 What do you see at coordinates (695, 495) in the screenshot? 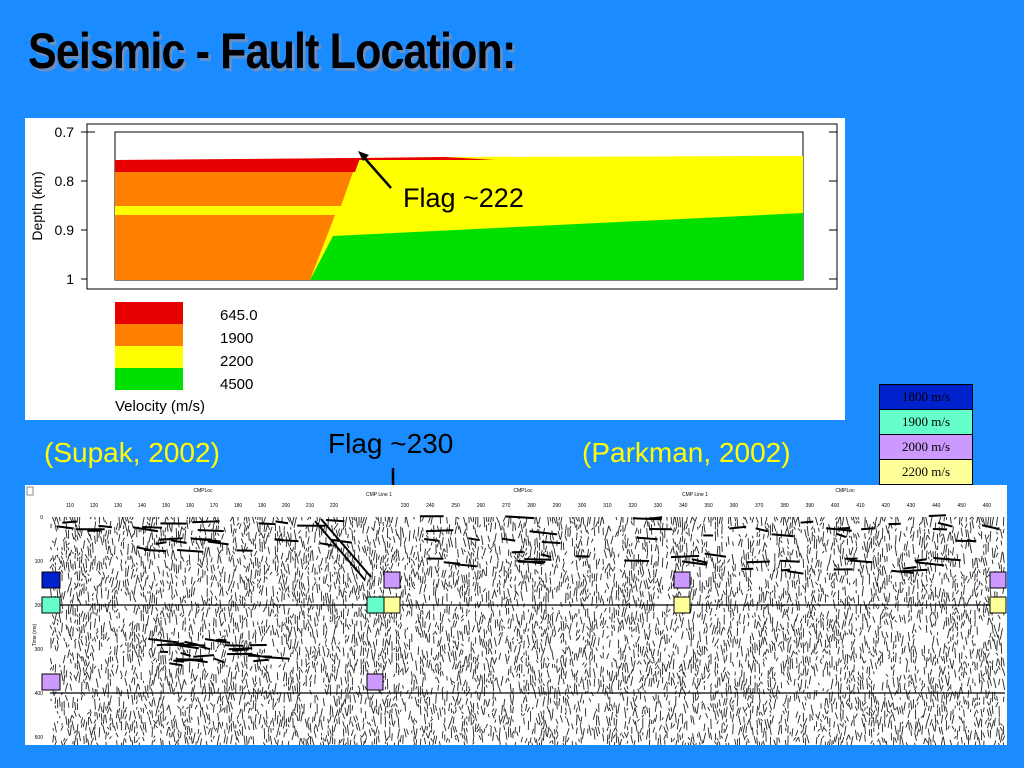
I see `seis-header-line2: CMP Line 1` at bounding box center [695, 495].